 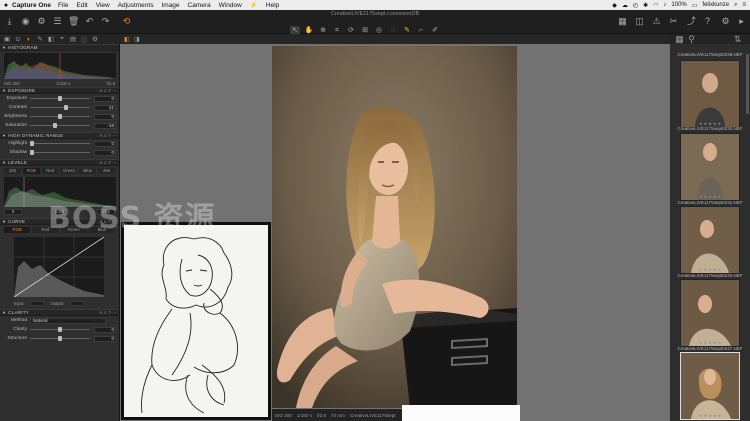 I want to click on clarity-header: ▼ CLARITY A ≡ ? ⋯, so click(x=59, y=312).